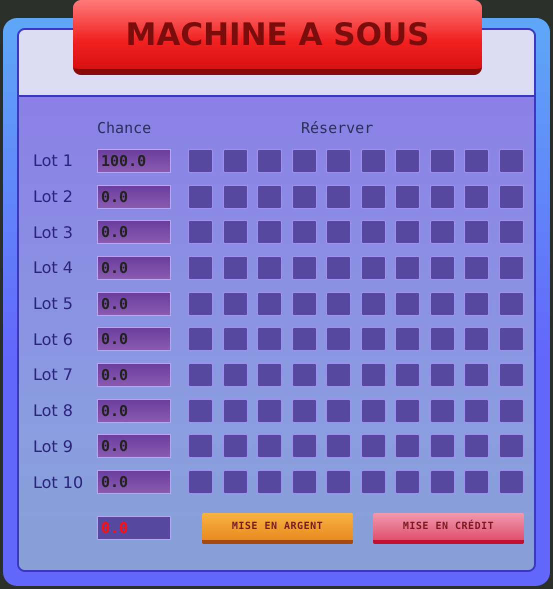  What do you see at coordinates (277, 528) in the screenshot?
I see `bet-button: MISE EN ARGENT` at bounding box center [277, 528].